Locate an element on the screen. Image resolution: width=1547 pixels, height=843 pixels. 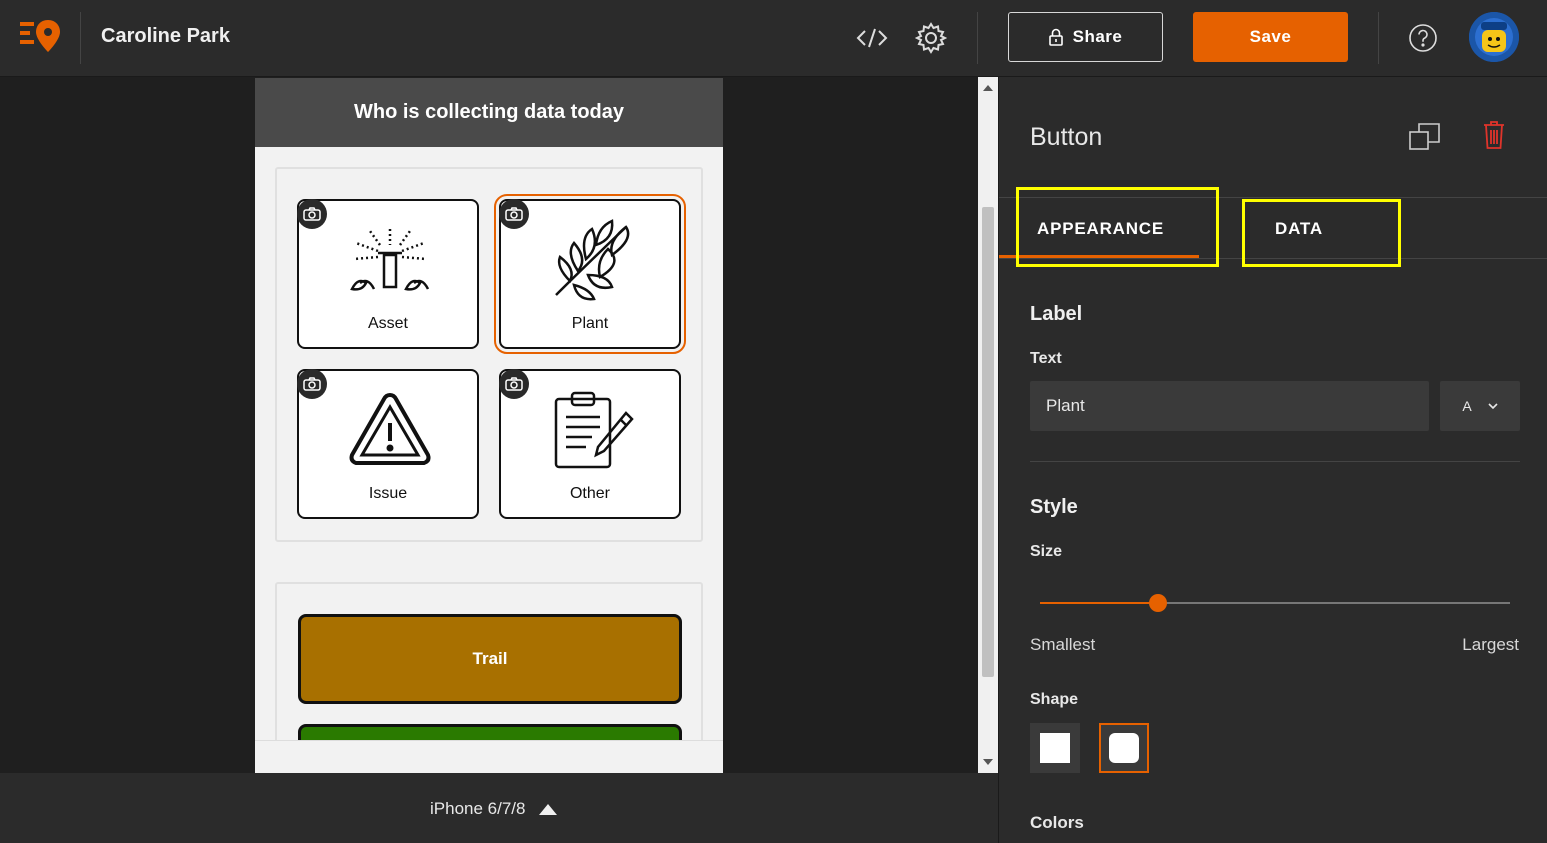
duplicate-icon is located at coordinates (1425, 139).